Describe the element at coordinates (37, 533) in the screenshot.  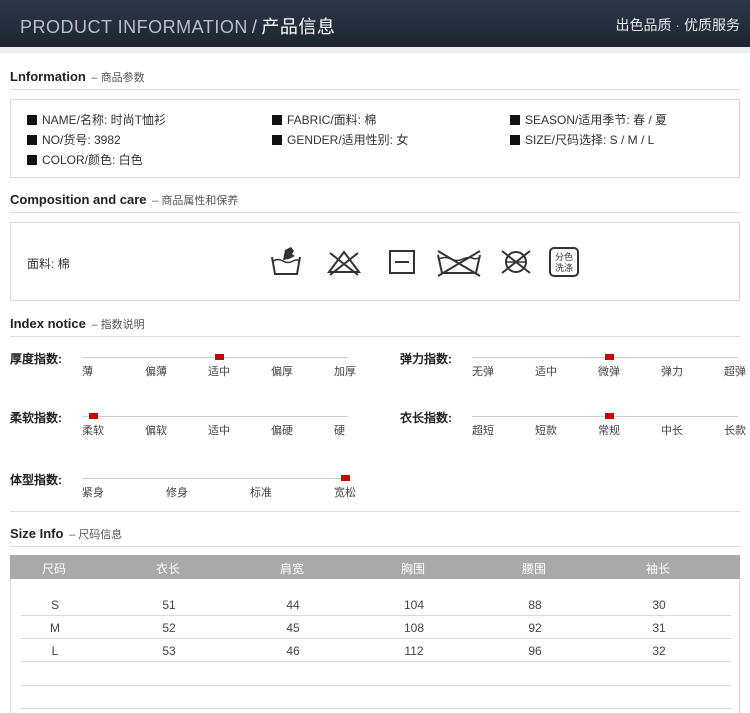
I see `size-title-text: Size Info` at that location.